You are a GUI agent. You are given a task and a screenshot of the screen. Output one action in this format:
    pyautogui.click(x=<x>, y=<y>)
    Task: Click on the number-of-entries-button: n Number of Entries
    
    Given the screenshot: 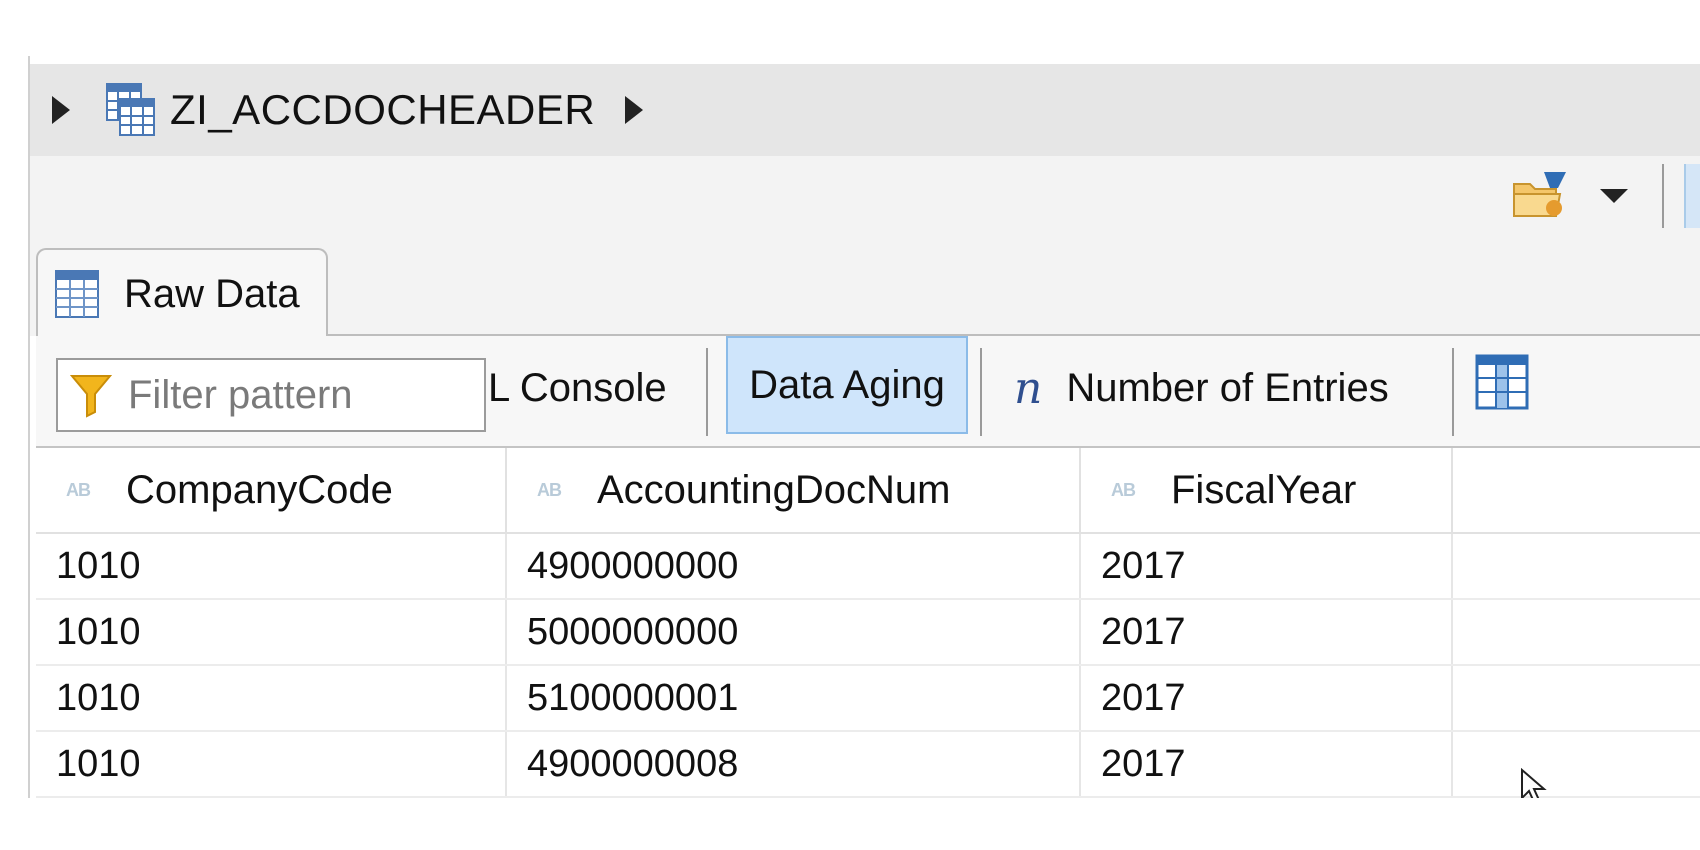 What is the action you would take?
    pyautogui.click(x=1201, y=388)
    